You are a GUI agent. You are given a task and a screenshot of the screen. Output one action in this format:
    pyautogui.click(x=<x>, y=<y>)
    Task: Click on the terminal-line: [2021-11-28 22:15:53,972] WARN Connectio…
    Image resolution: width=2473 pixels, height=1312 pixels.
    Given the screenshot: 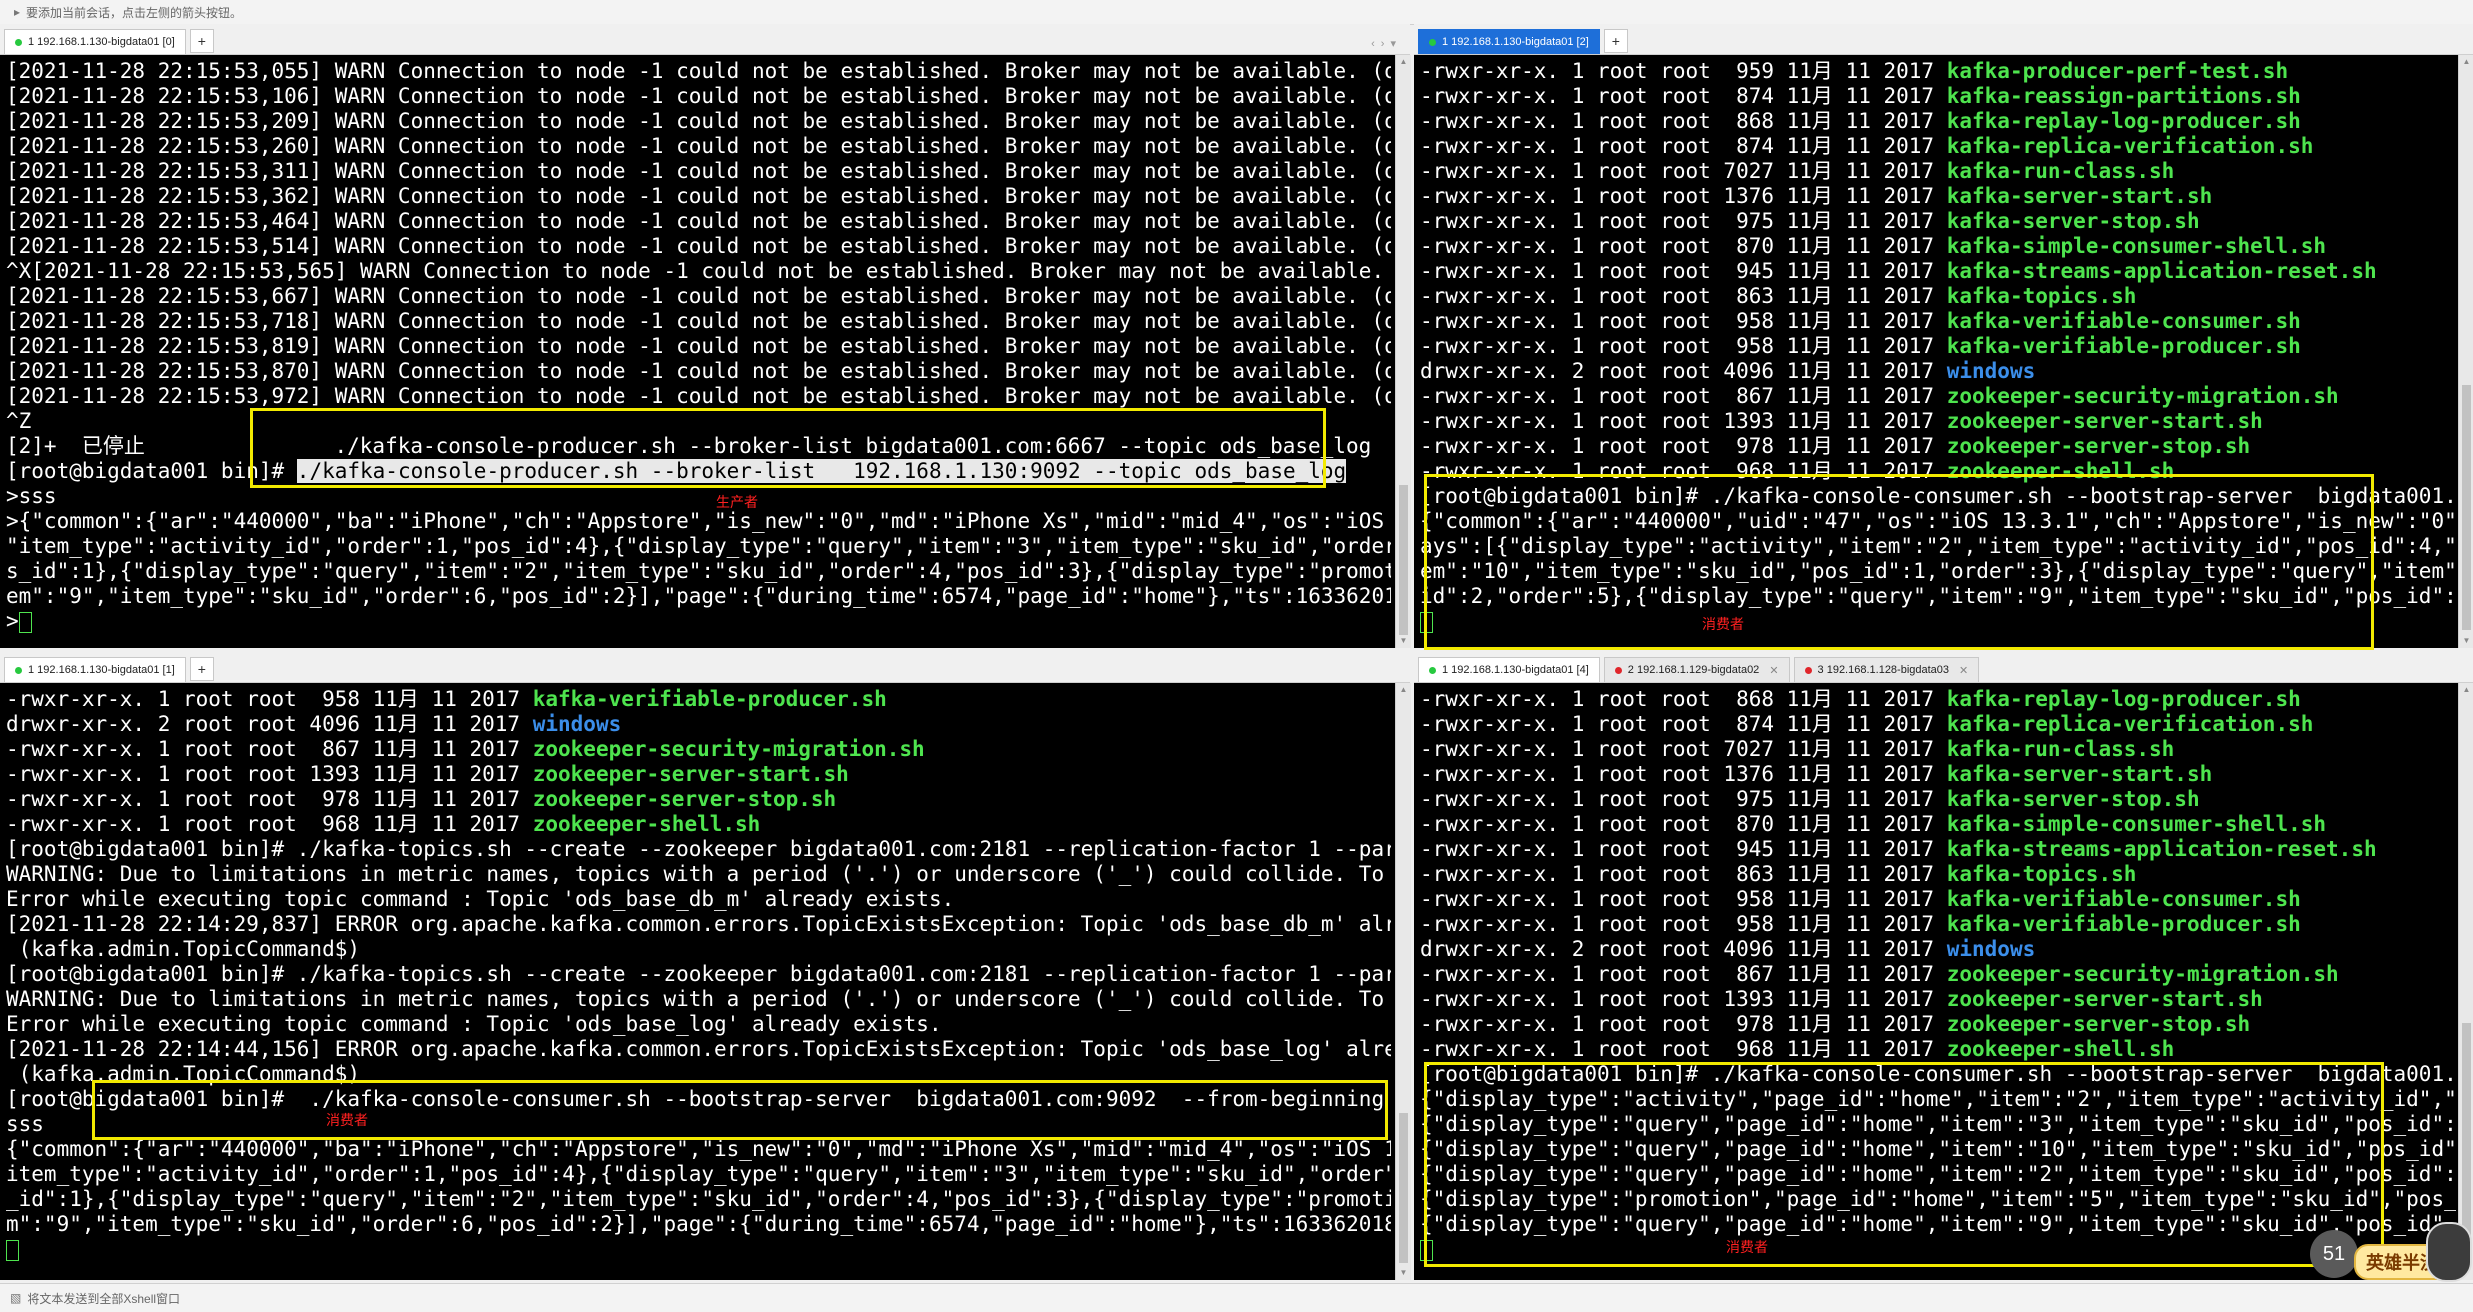 What is the action you would take?
    pyautogui.click(x=698, y=396)
    